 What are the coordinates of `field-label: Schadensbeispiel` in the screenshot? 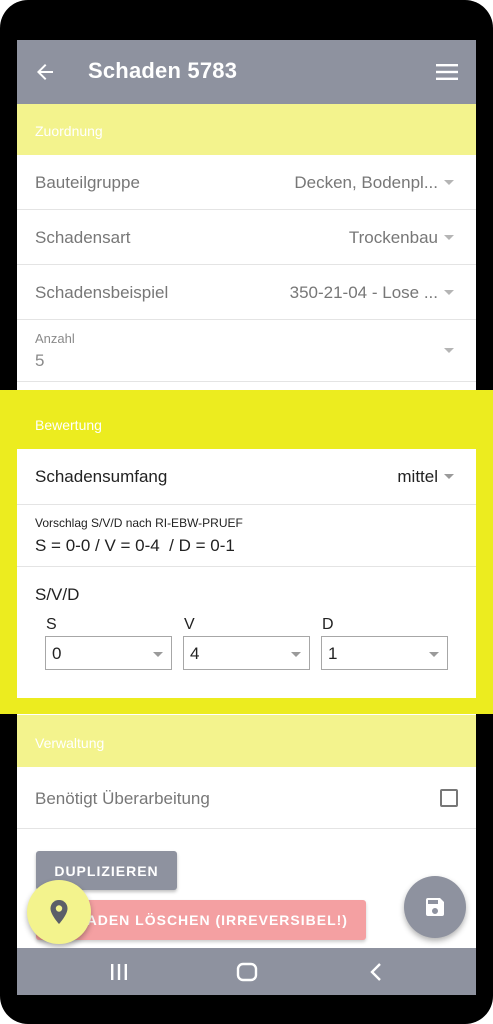 It's located at (102, 292).